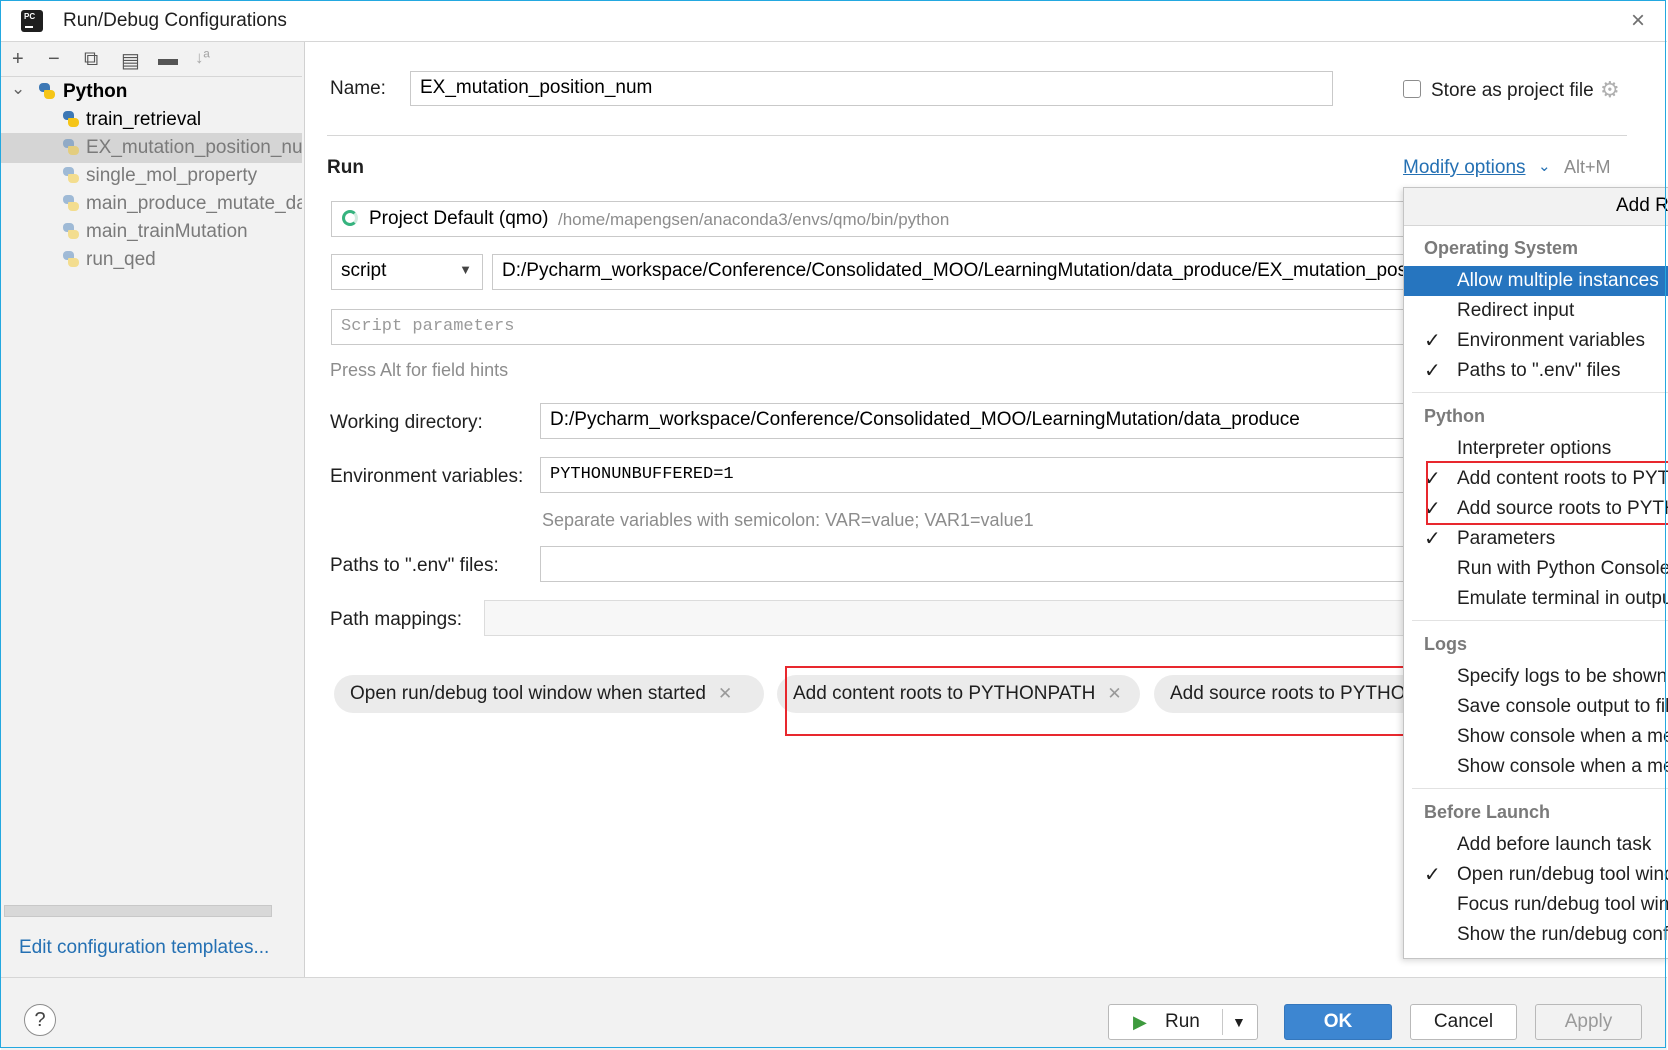 Image resolution: width=1668 pixels, height=1050 pixels. What do you see at coordinates (1610, 90) in the screenshot?
I see `gear-icon: ⚙` at bounding box center [1610, 90].